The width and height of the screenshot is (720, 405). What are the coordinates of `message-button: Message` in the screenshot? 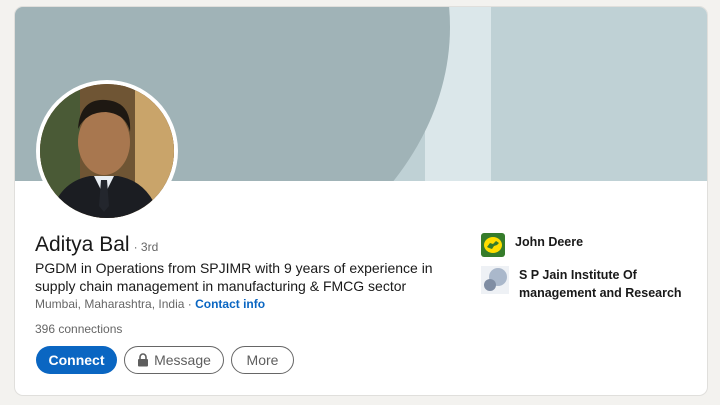 It's located at (174, 360).